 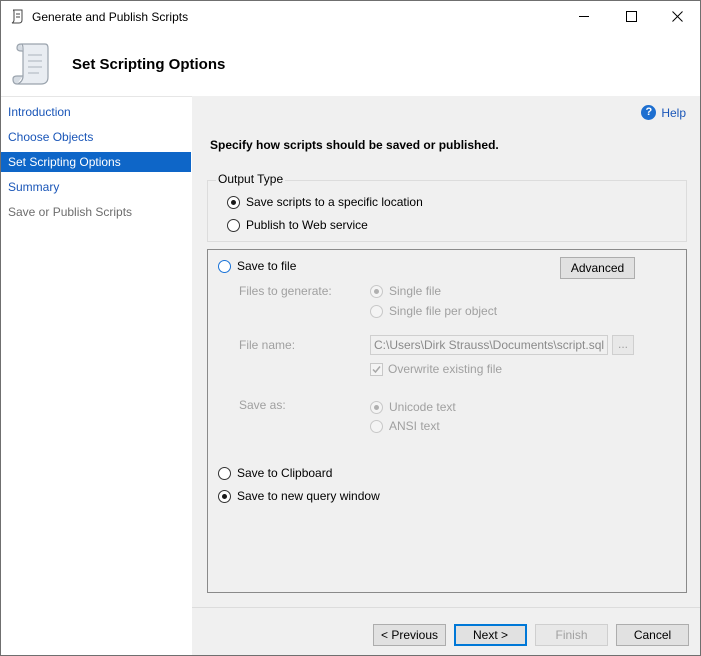 What do you see at coordinates (649, 112) in the screenshot?
I see `help-icon: ?` at bounding box center [649, 112].